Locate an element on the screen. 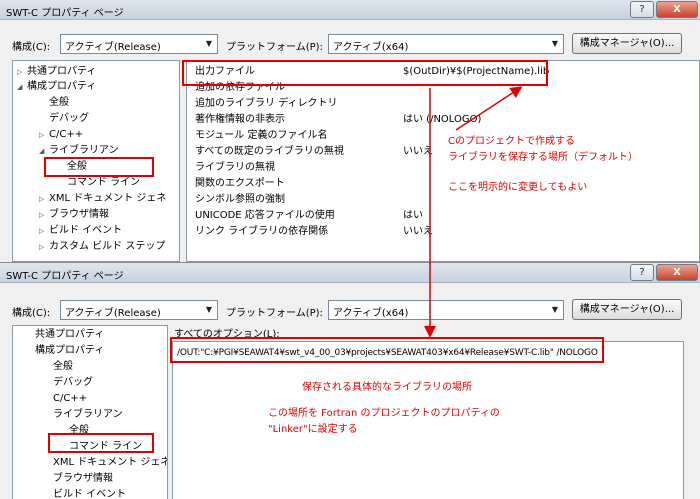  tree-node: コマンド ライン is located at coordinates (103, 183).